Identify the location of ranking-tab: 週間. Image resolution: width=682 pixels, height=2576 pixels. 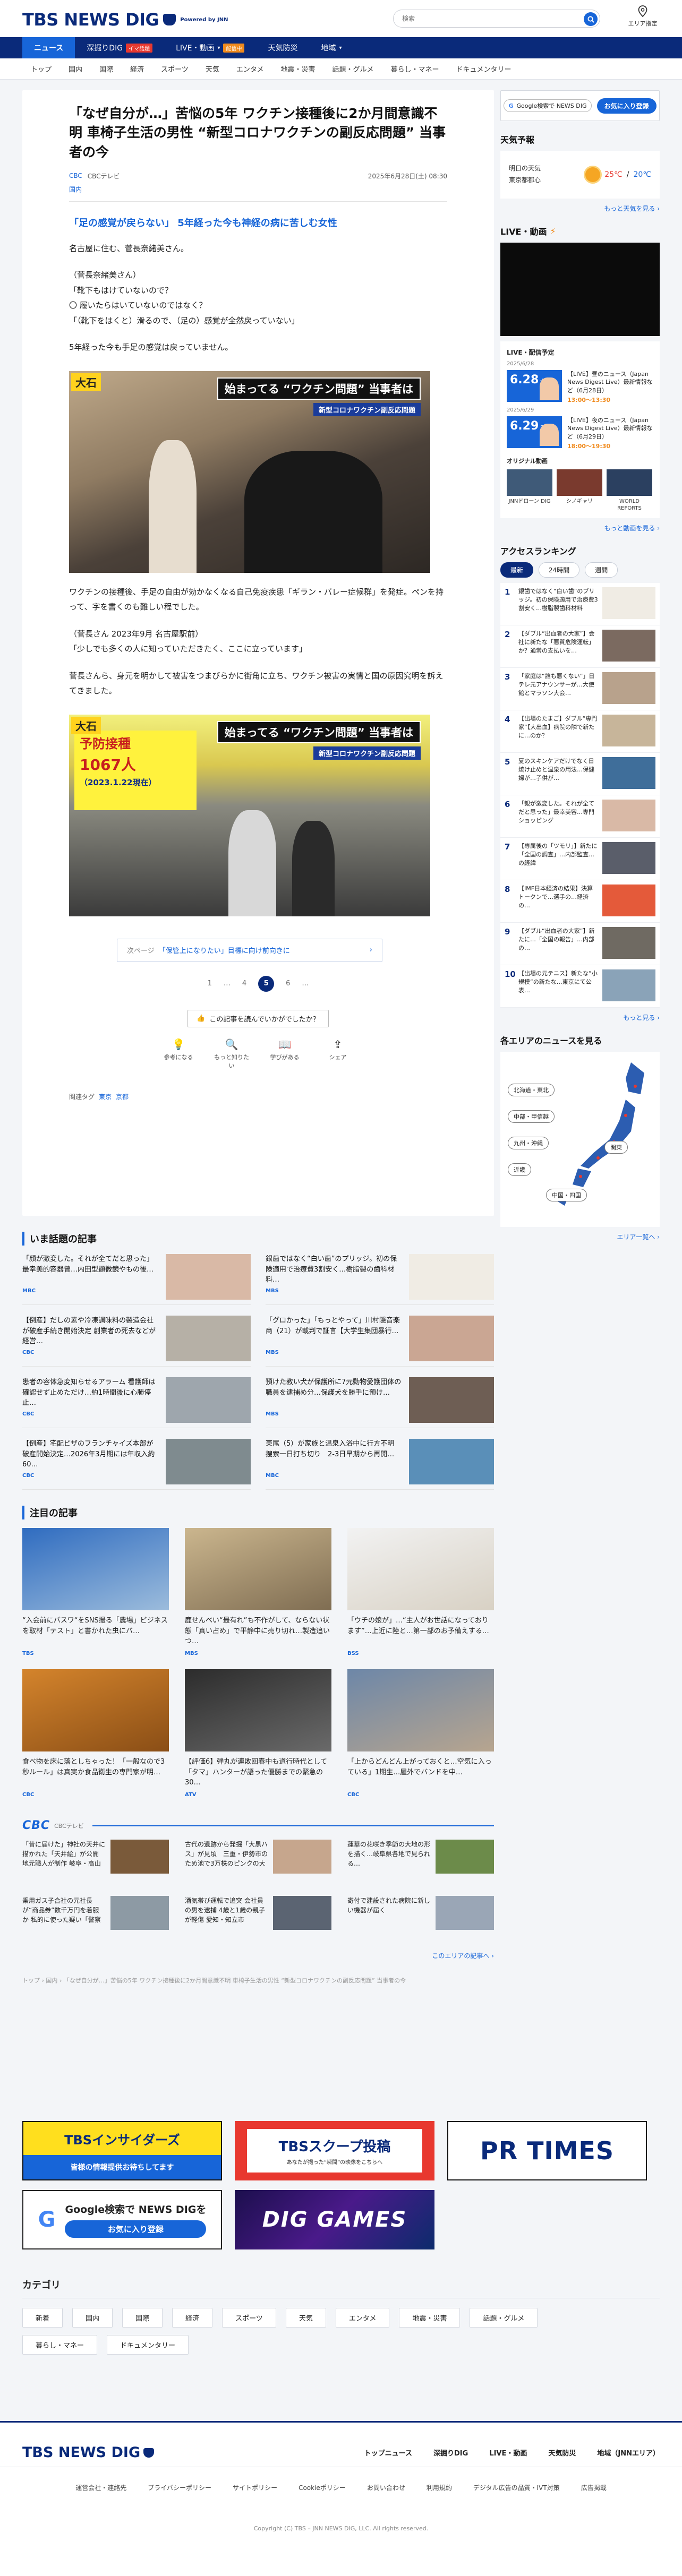
(601, 570).